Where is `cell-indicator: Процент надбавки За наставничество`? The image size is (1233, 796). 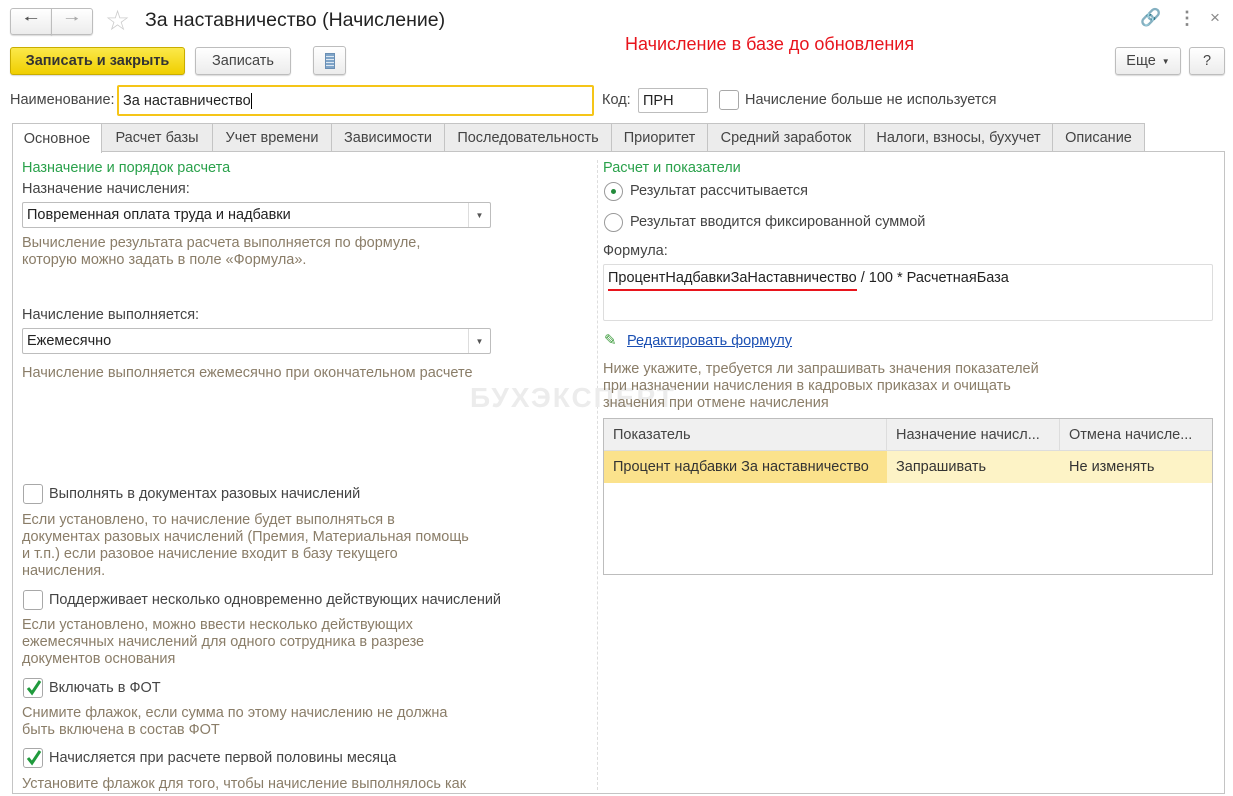
cell-indicator: Процент надбавки За наставничество is located at coordinates (745, 467).